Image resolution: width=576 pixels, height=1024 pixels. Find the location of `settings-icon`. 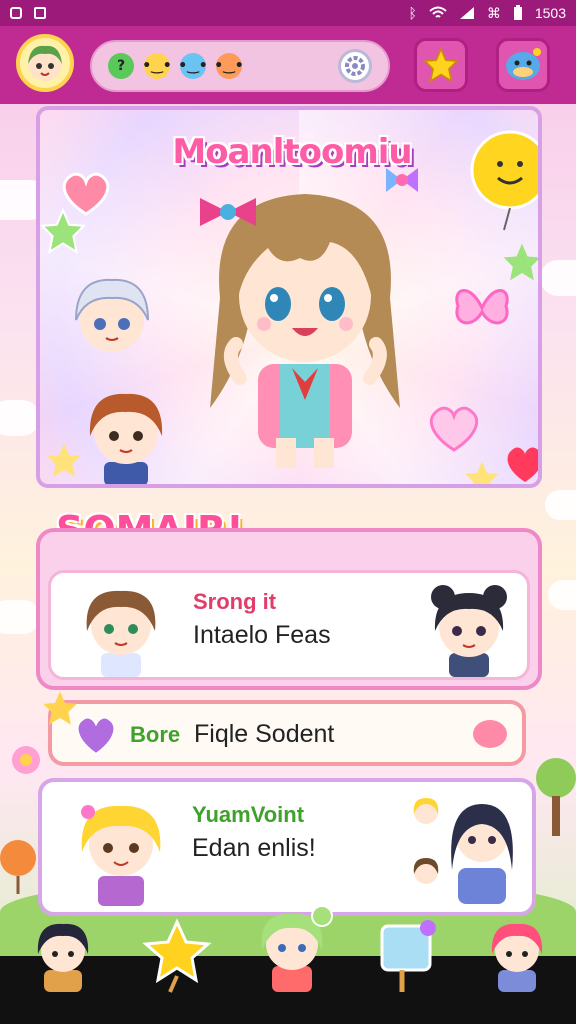

settings-icon is located at coordinates (355, 66).